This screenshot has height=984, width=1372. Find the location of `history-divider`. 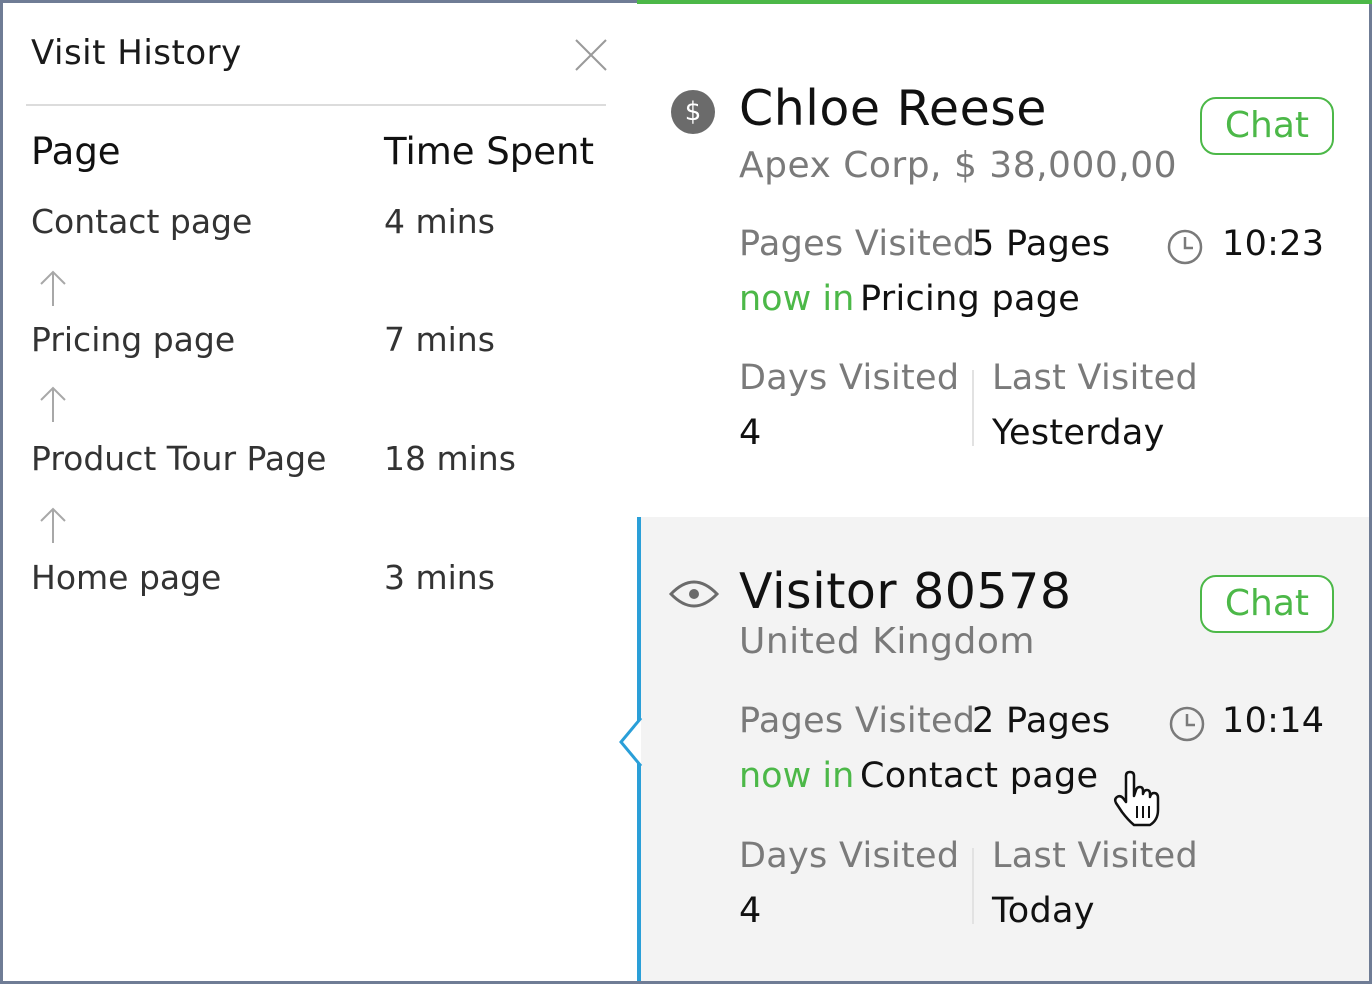

history-divider is located at coordinates (316, 105).